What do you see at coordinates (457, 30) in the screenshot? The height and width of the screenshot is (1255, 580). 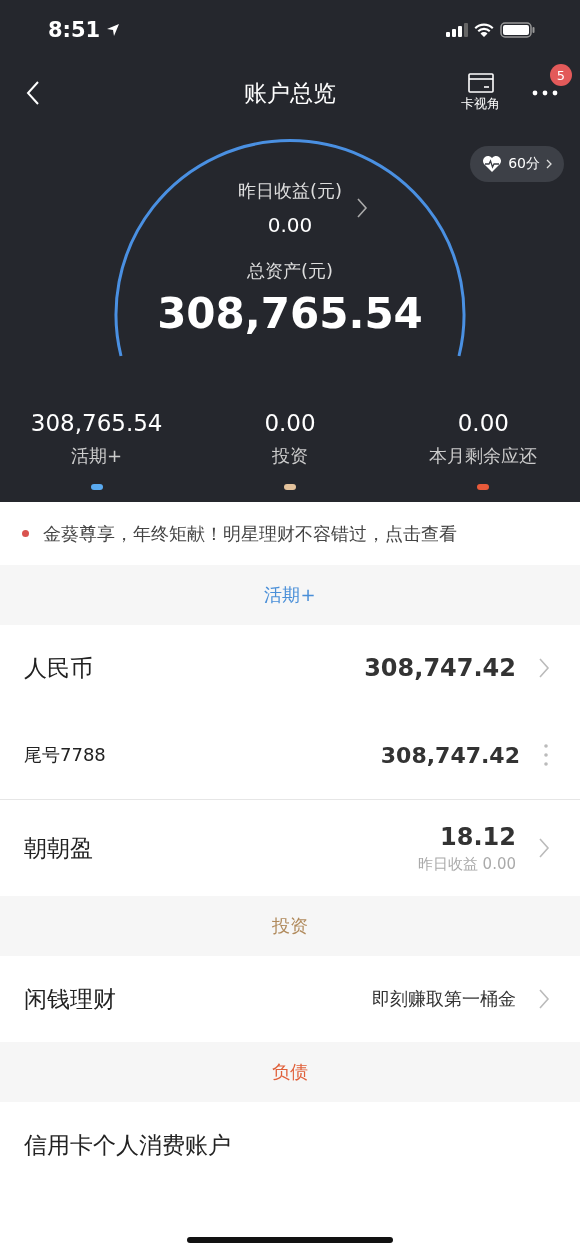 I see `signal-icon` at bounding box center [457, 30].